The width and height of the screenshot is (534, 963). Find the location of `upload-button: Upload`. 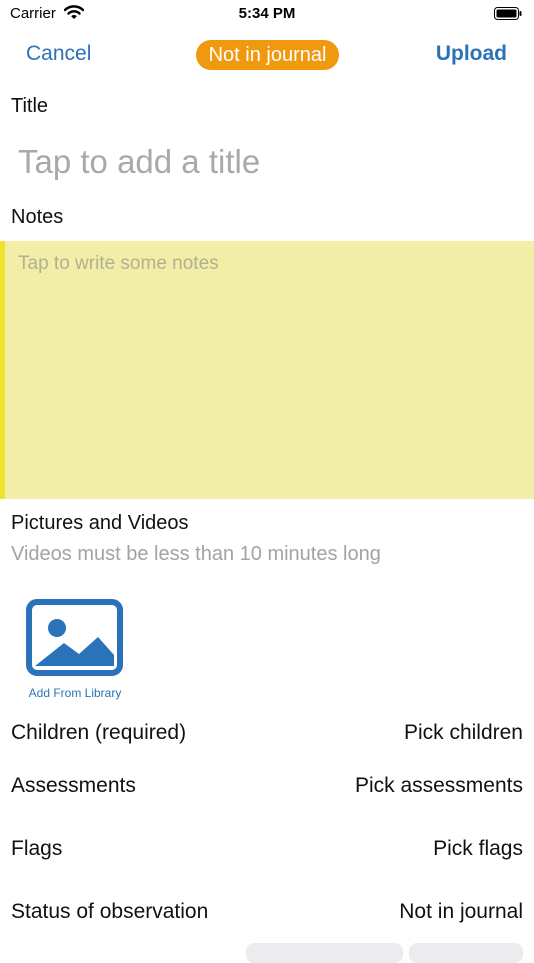

upload-button: Upload is located at coordinates (471, 54).